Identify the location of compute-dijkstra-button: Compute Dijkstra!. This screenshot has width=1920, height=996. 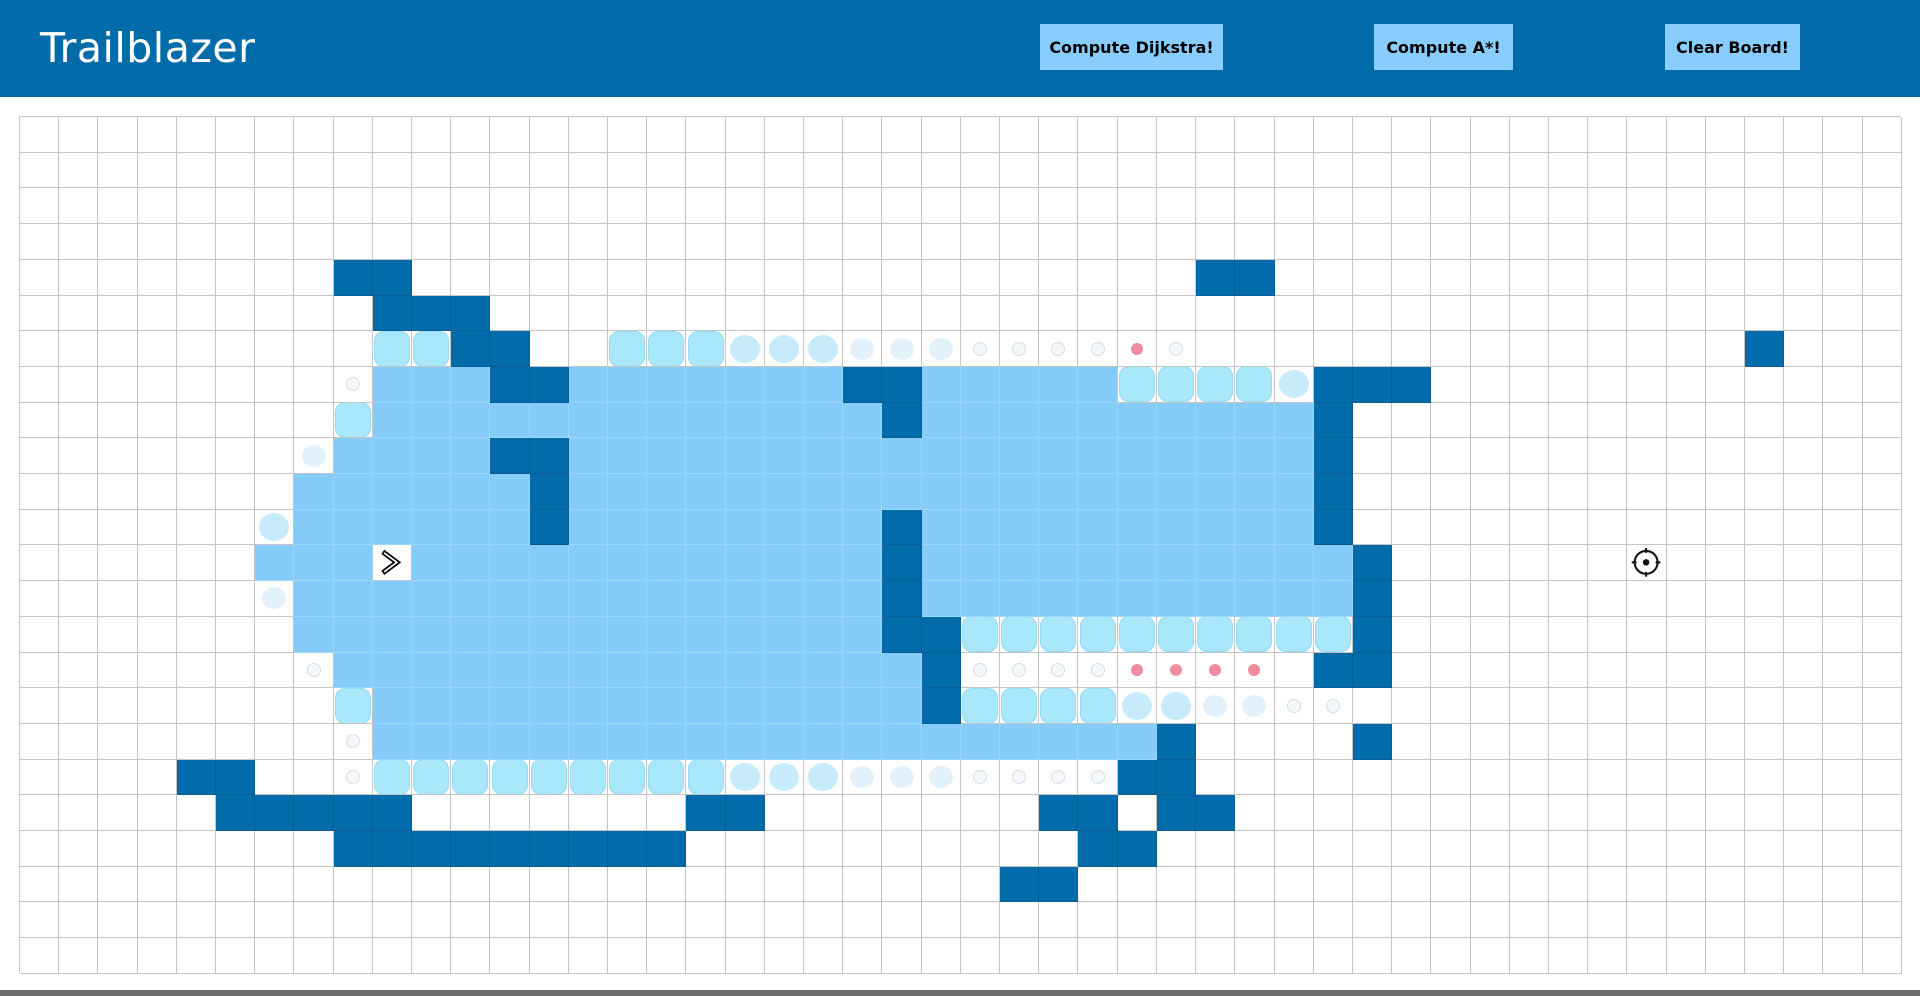
(1131, 47).